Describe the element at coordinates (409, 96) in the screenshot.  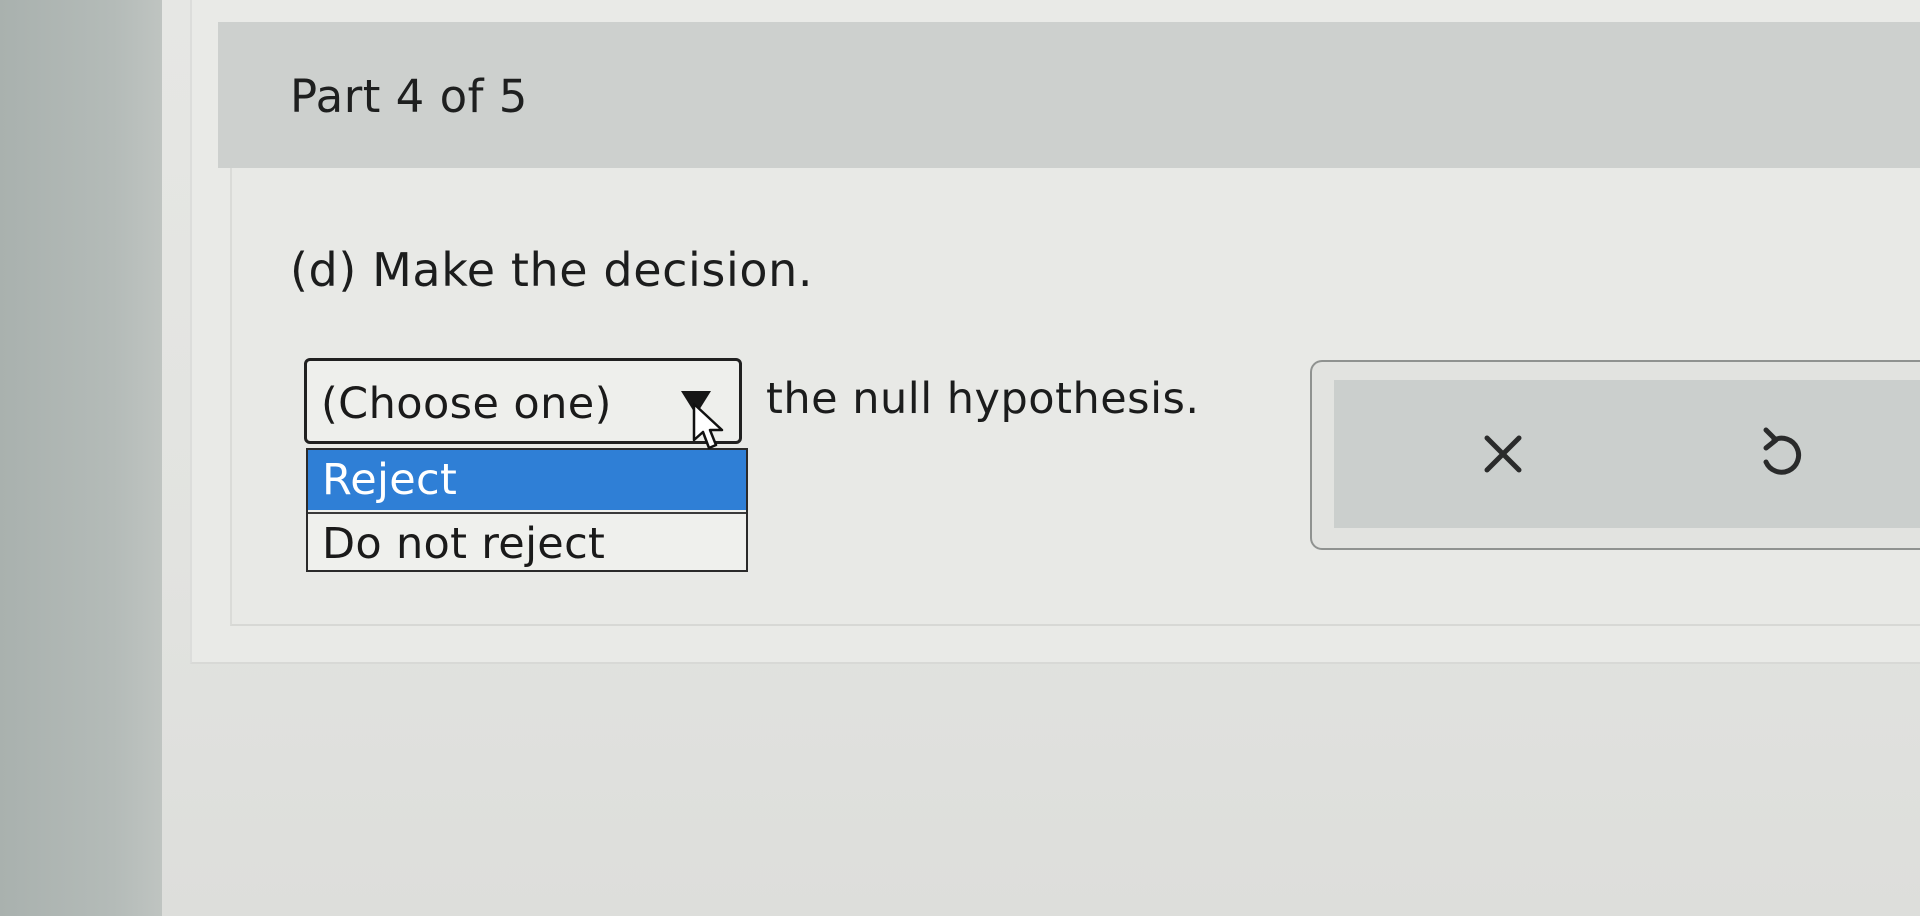
I see `part-title: Part 4 of 5` at that location.